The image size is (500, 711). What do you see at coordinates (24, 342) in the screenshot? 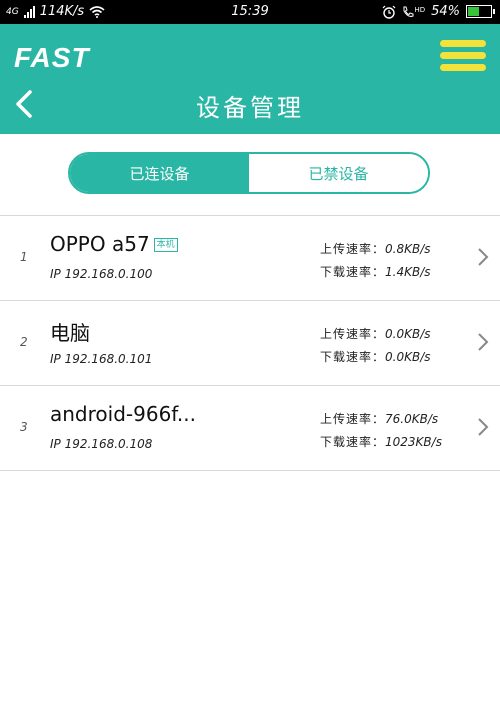
I see `device-index: 2` at bounding box center [24, 342].